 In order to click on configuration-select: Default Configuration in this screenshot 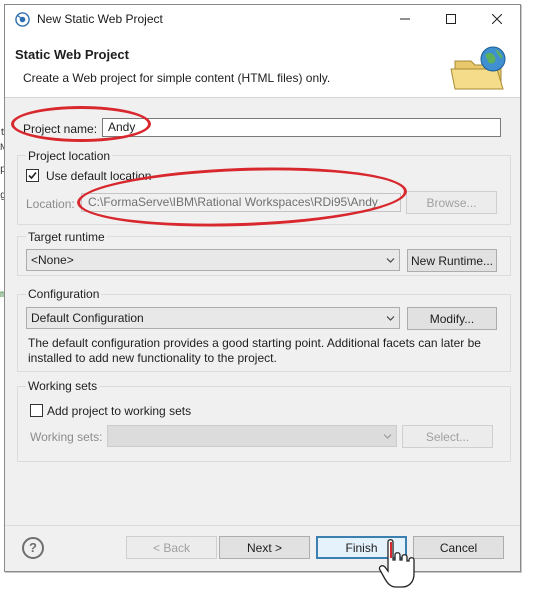, I will do `click(213, 318)`.